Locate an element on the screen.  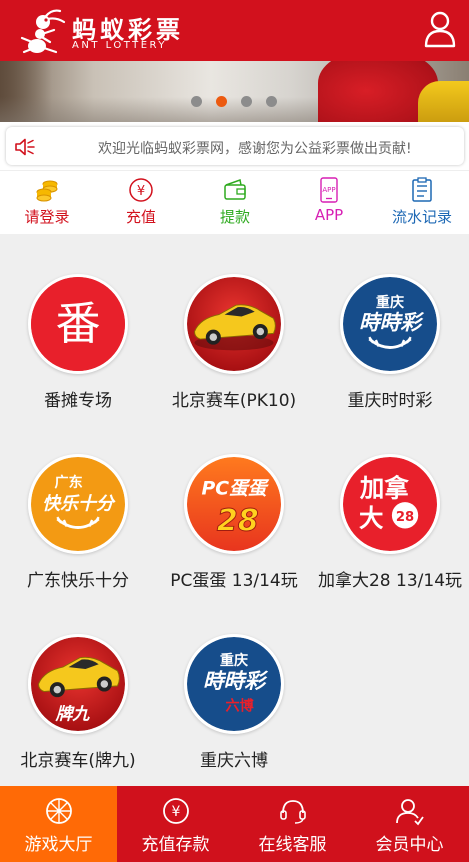
quick-withdraw: 提款 is located at coordinates (235, 205).